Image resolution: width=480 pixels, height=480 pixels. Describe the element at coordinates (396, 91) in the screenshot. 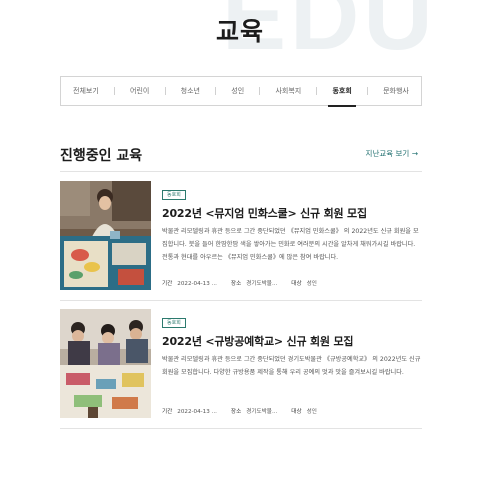

I see `tab-cultural-events: 문화행사` at that location.